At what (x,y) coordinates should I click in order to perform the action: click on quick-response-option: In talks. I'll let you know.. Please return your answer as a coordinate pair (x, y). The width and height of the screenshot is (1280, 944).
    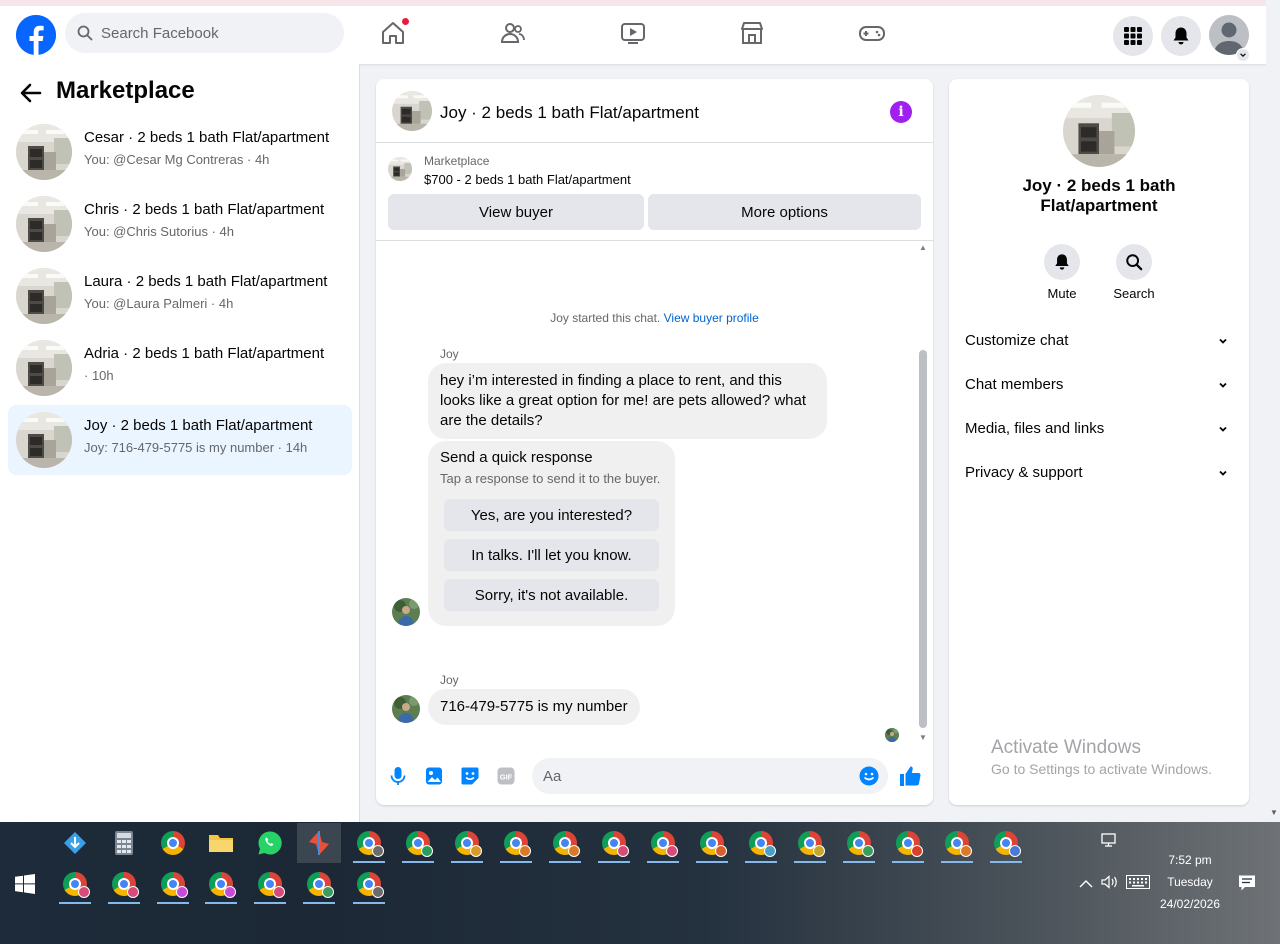
    Looking at the image, I should click on (551, 555).